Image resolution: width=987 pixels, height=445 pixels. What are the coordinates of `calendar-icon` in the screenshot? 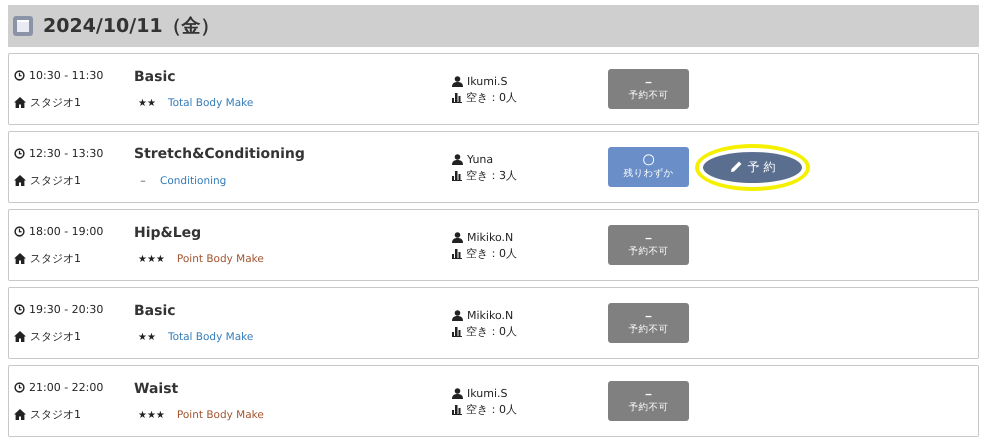 It's located at (23, 26).